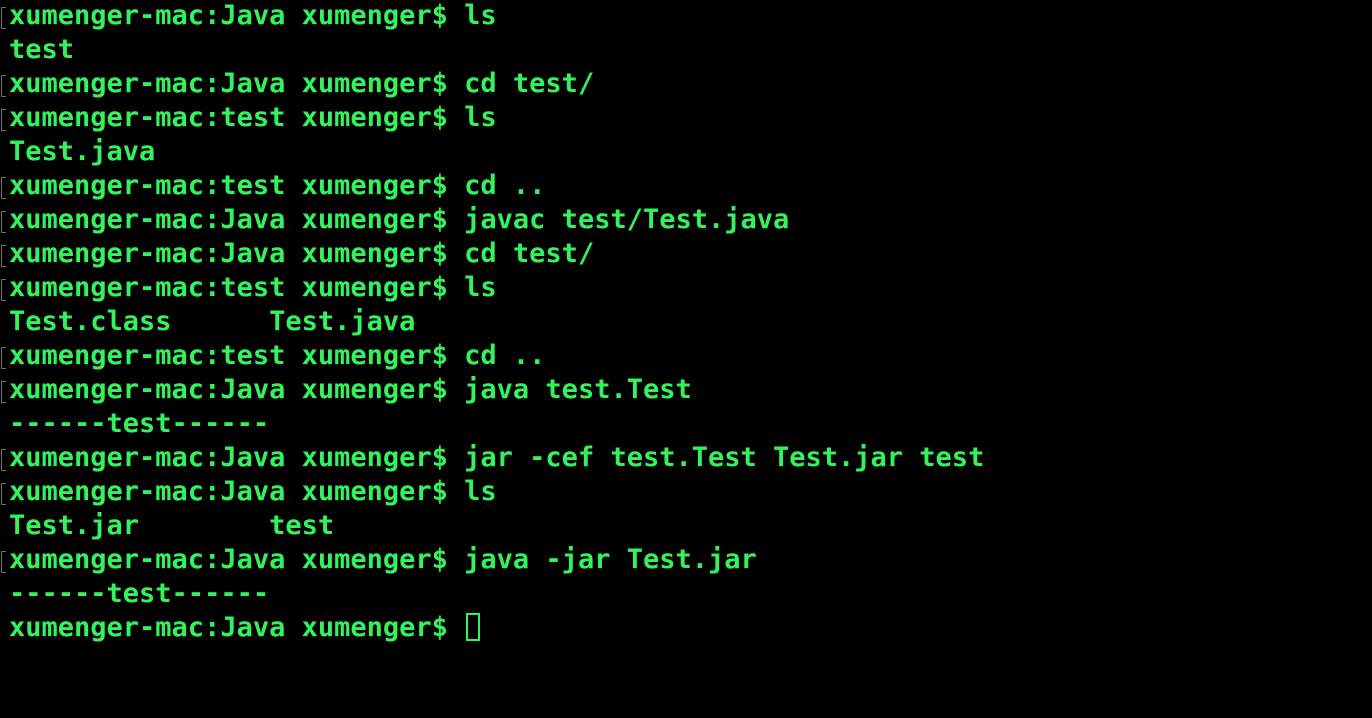  I want to click on output-line: test, so click(496, 50).